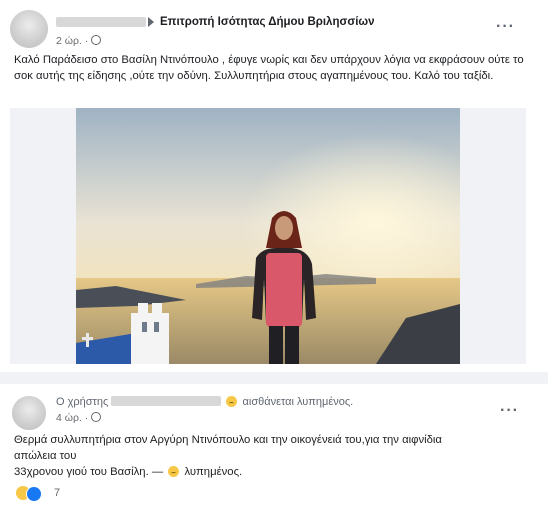 The image size is (548, 518). I want to click on body-feeling-text: λυπημένος., so click(213, 472).